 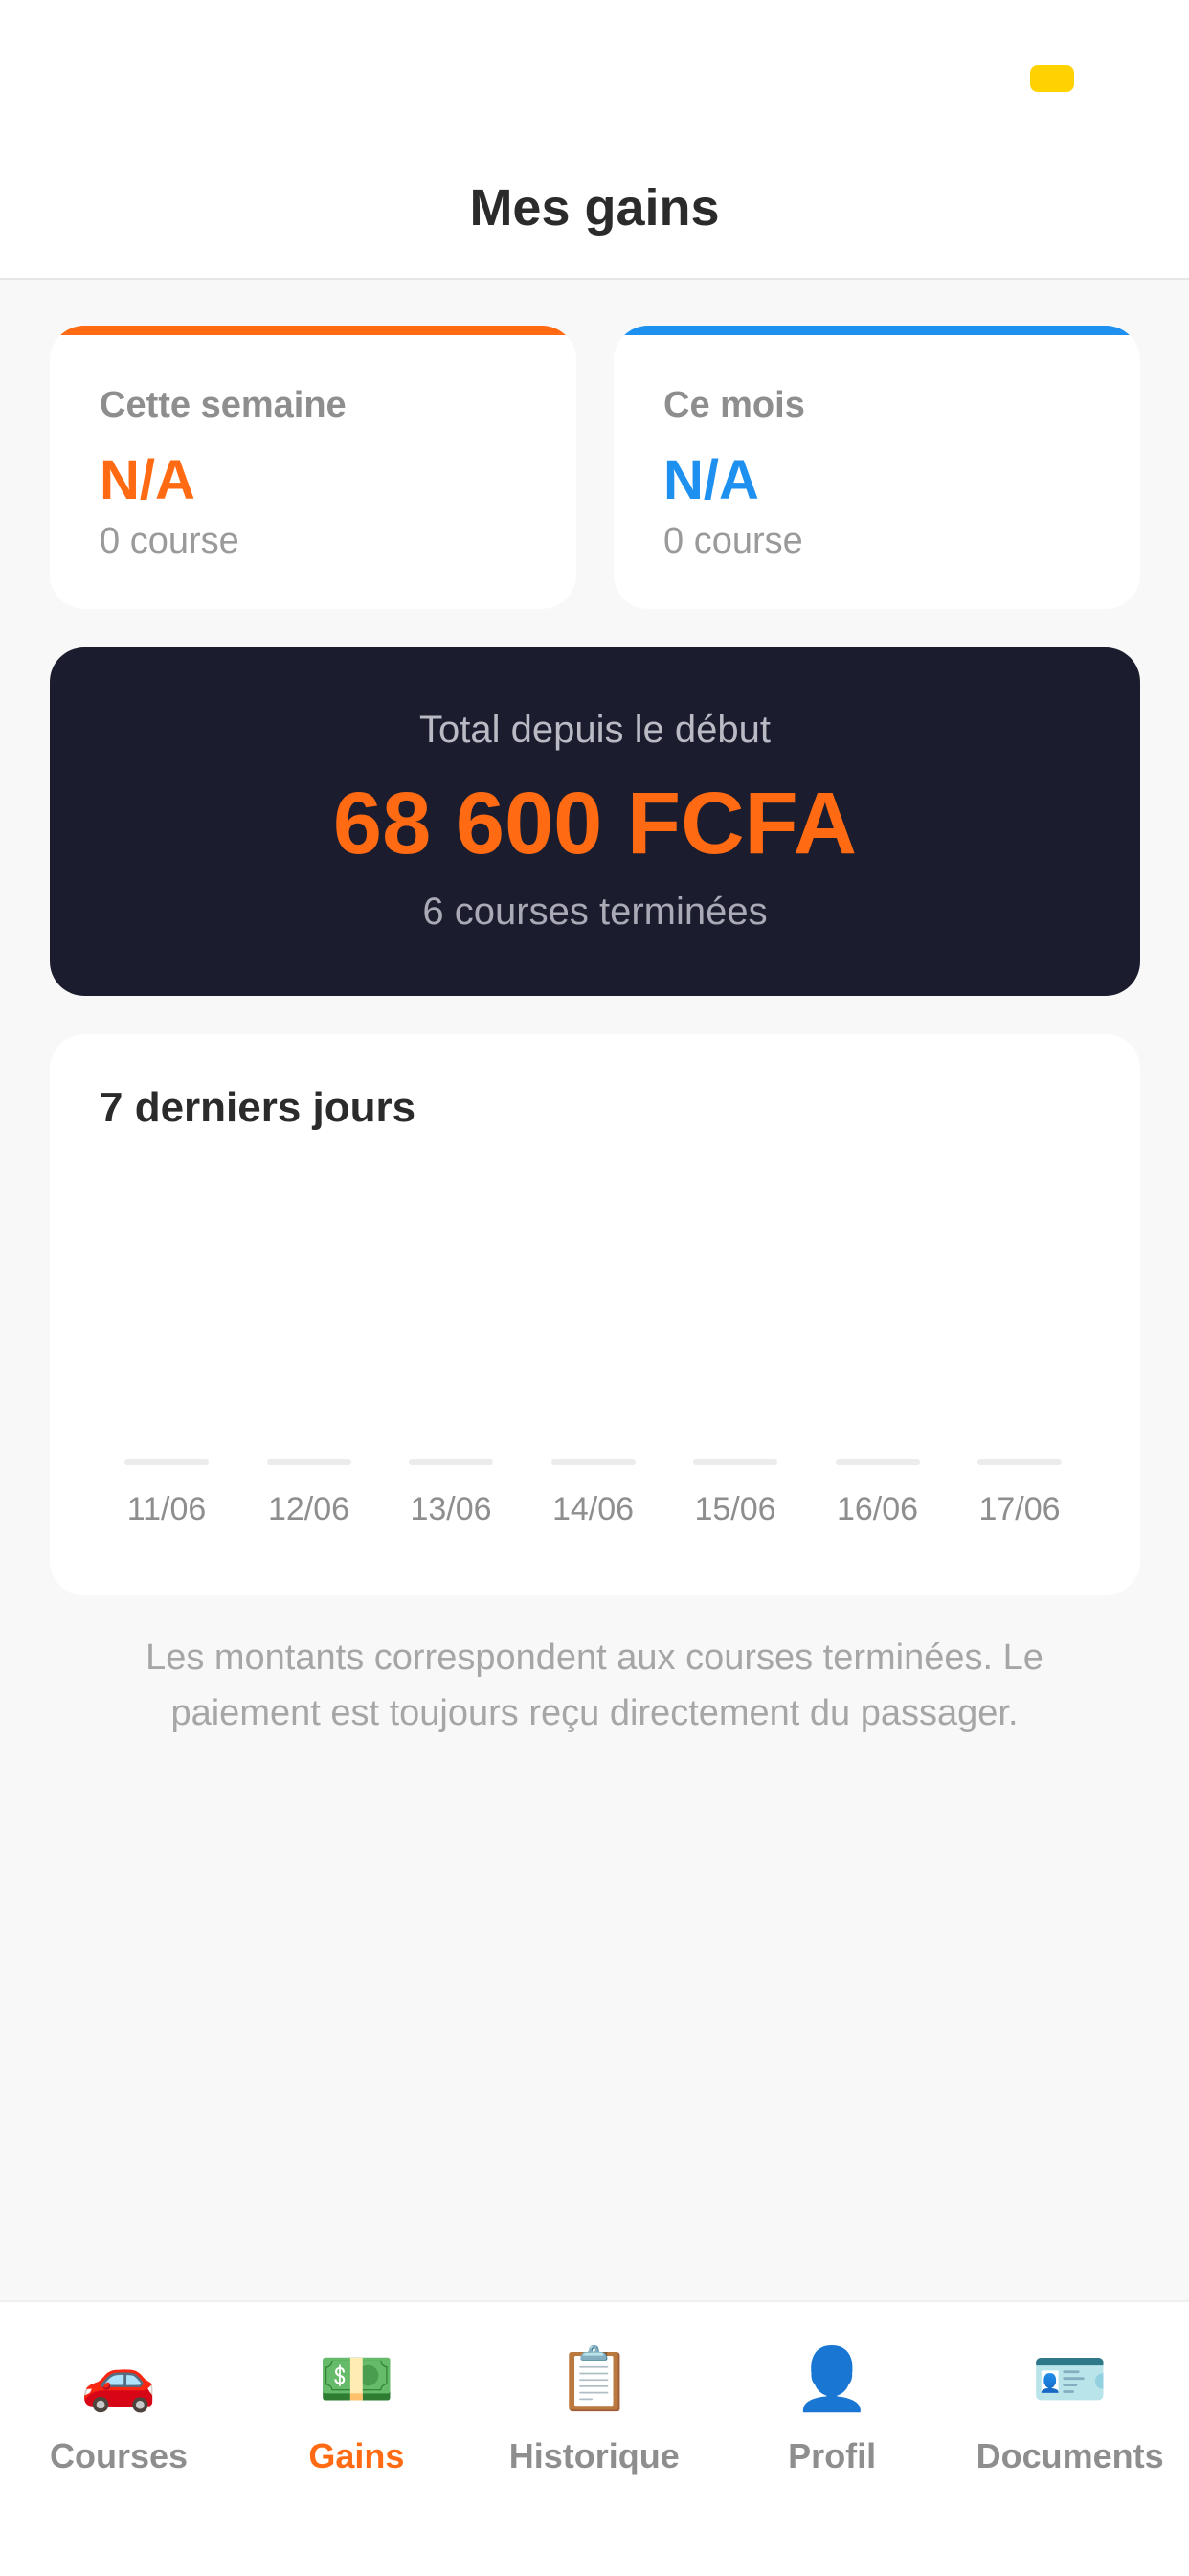 What do you see at coordinates (593, 1509) in the screenshot?
I see `chart-tick-label: 14/06` at bounding box center [593, 1509].